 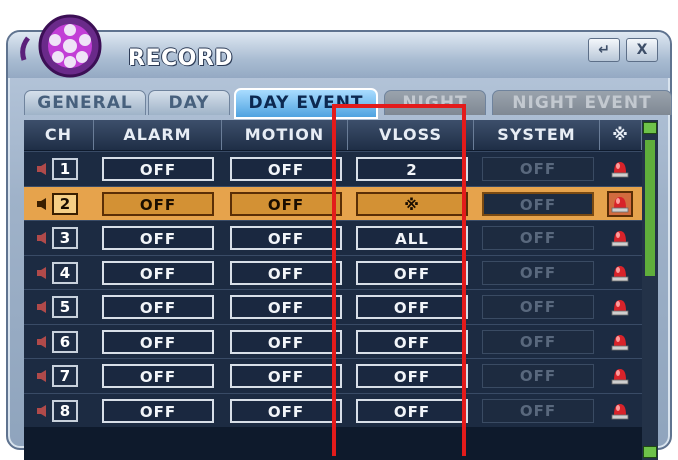 I want to click on film-reel-logo-icon, so click(x=61, y=46).